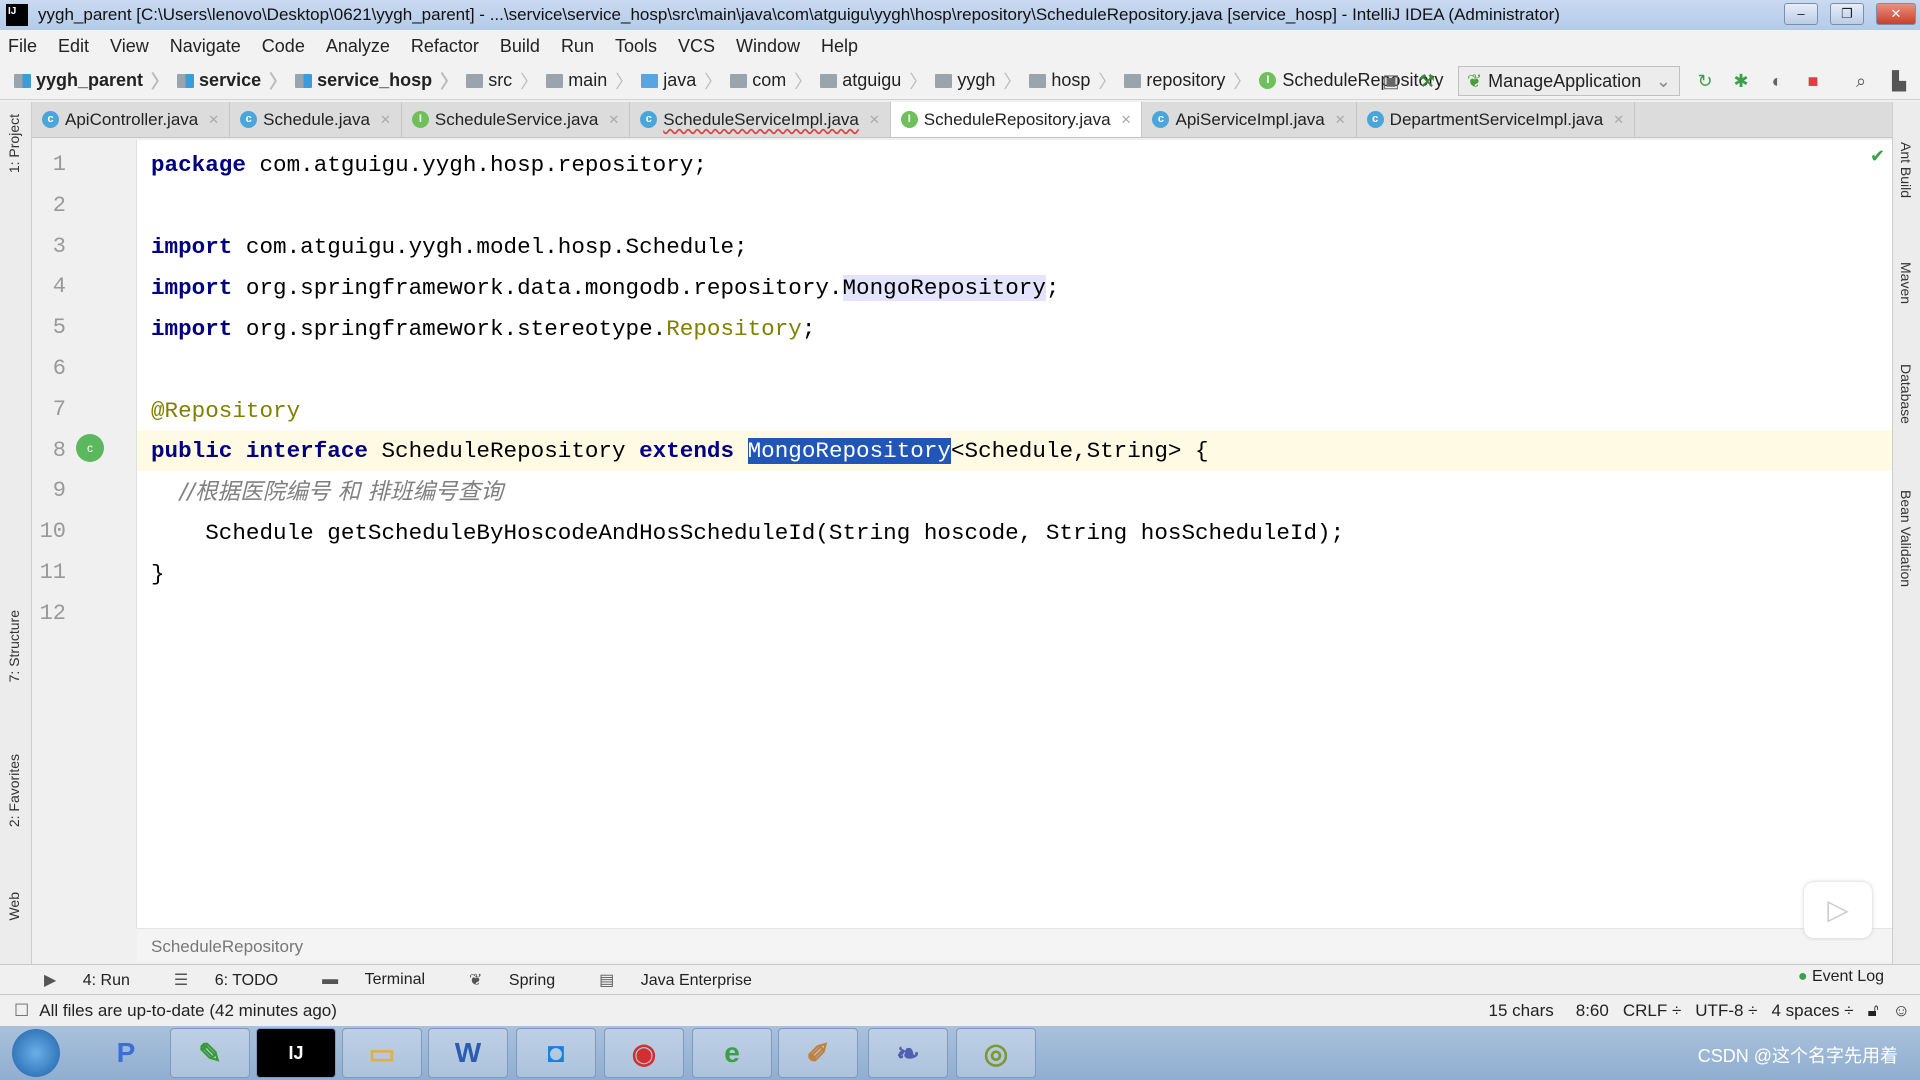  I want to click on implemented-interface-icon: c, so click(90, 448).